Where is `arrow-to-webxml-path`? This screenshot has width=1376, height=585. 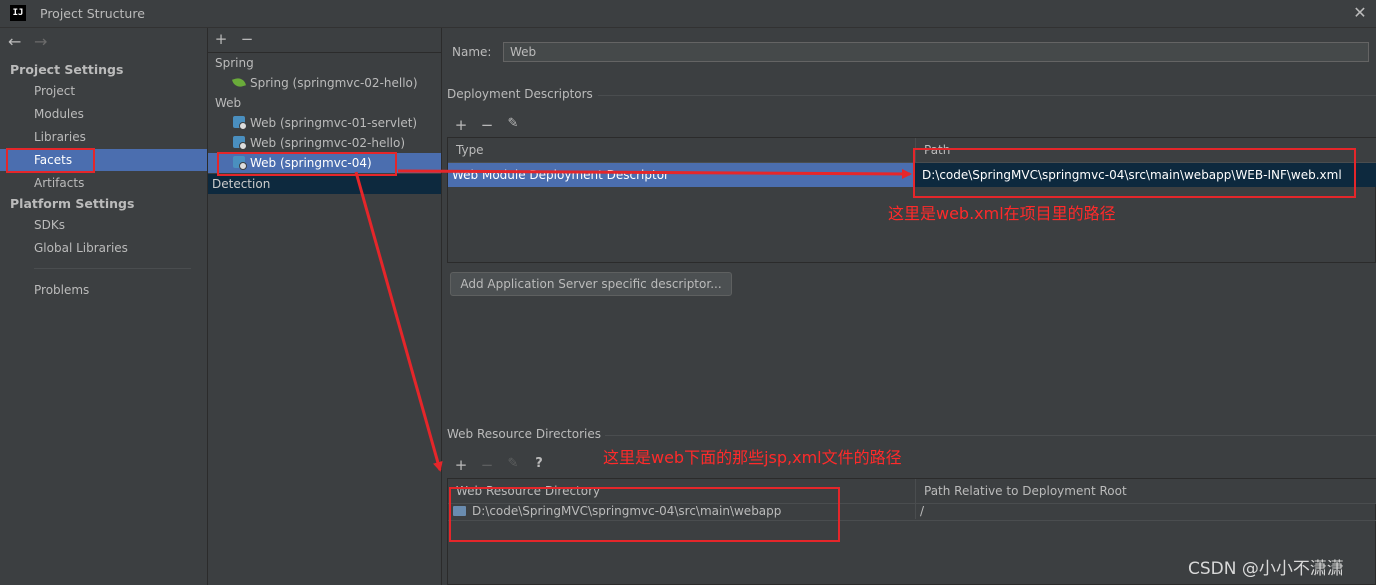
arrow-to-webxml-path is located at coordinates (654, 173).